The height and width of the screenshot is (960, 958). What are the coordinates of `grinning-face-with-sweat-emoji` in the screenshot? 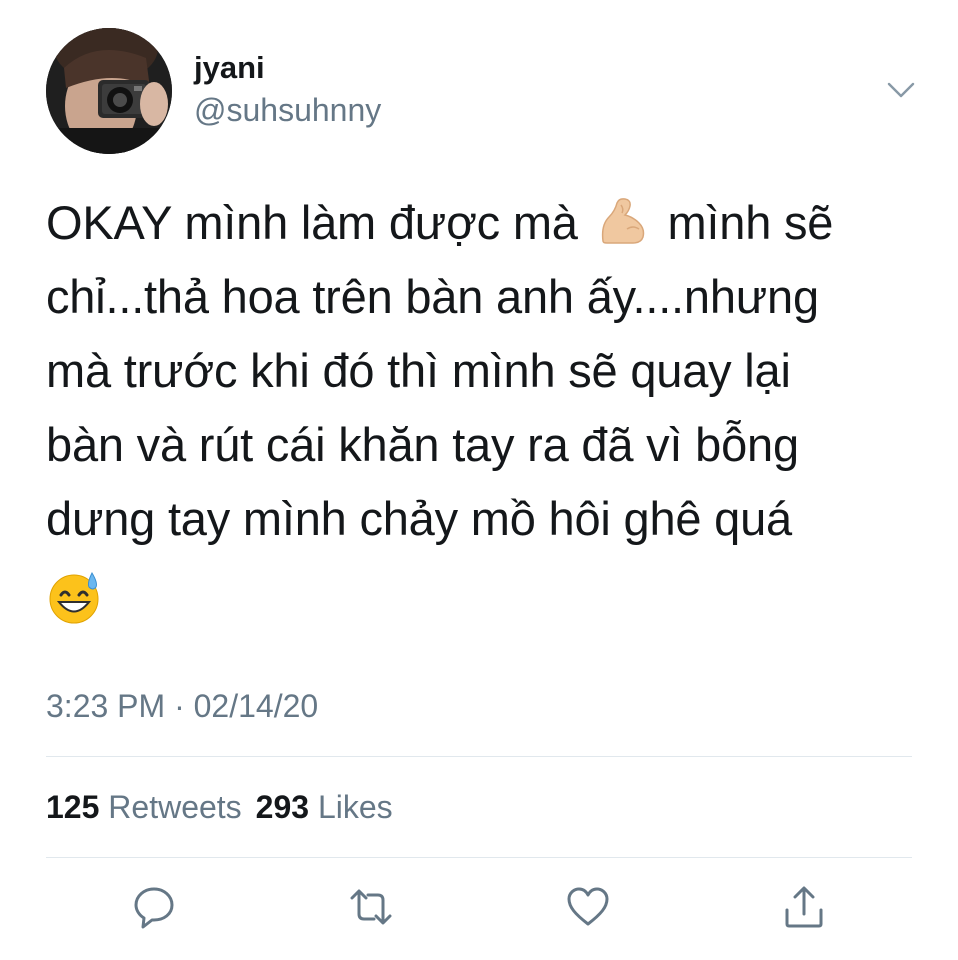 It's located at (74, 597).